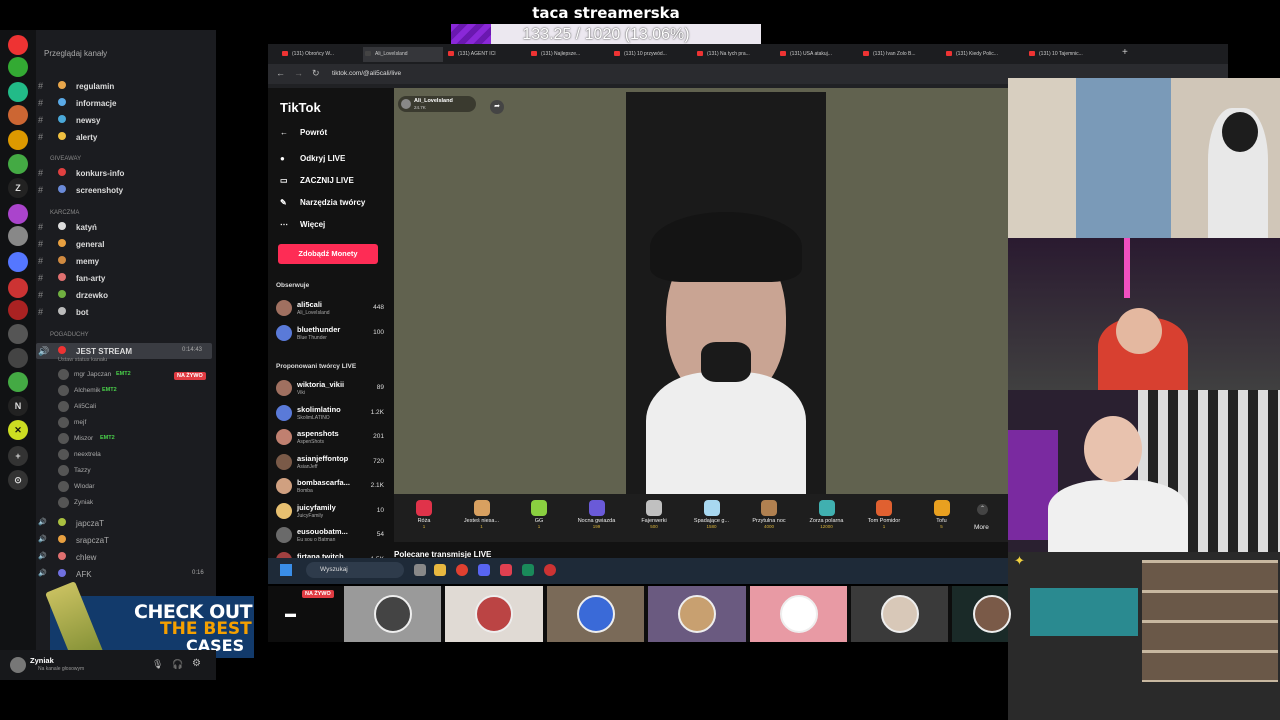  I want to click on account-item: ali5cali Ali_LoveIsland 448, so click(330, 309).